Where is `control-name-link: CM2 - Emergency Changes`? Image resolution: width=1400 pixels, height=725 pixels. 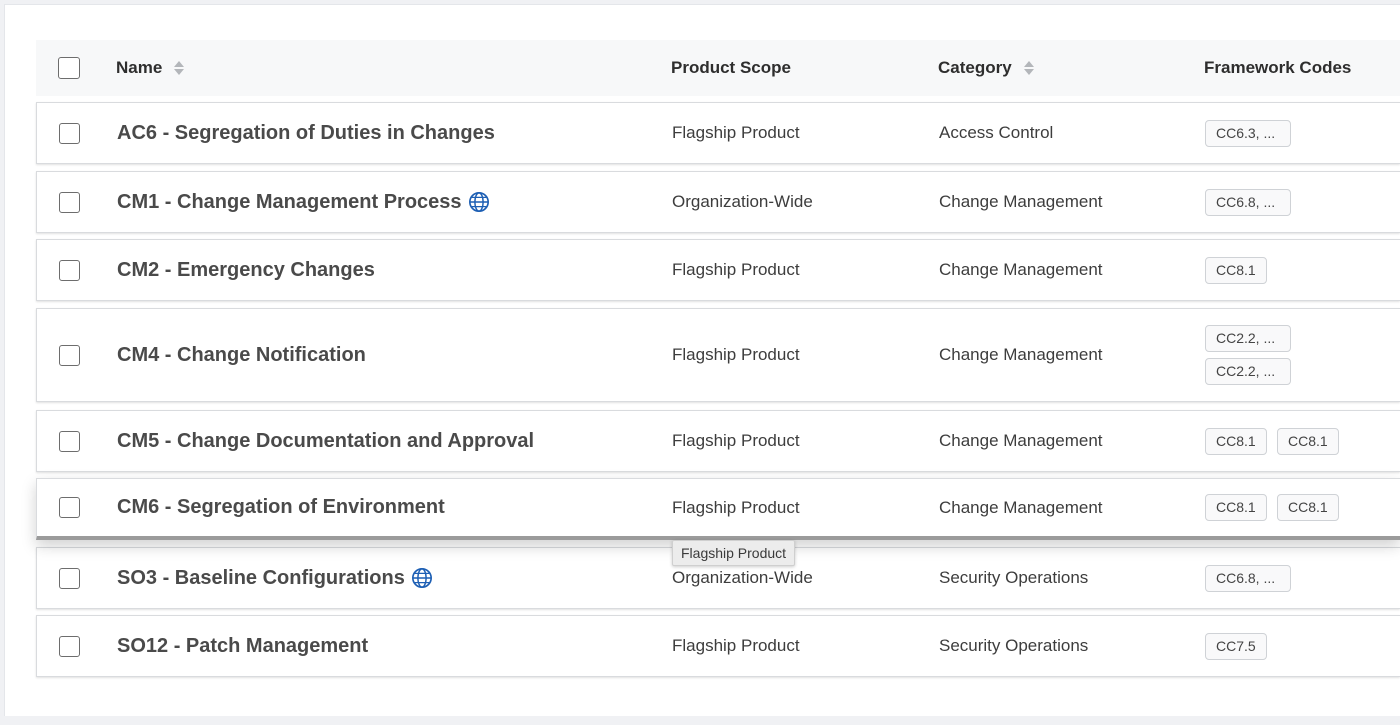
control-name-link: CM2 - Emergency Changes is located at coordinates (246, 270).